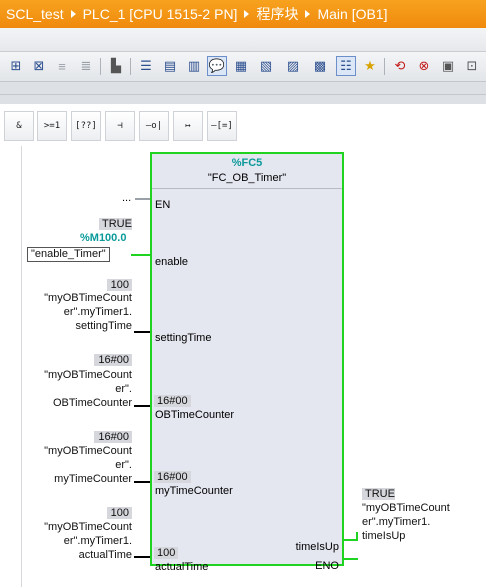 This screenshot has width=486, height=587. I want to click on open-branch-button: ↦, so click(188, 126).